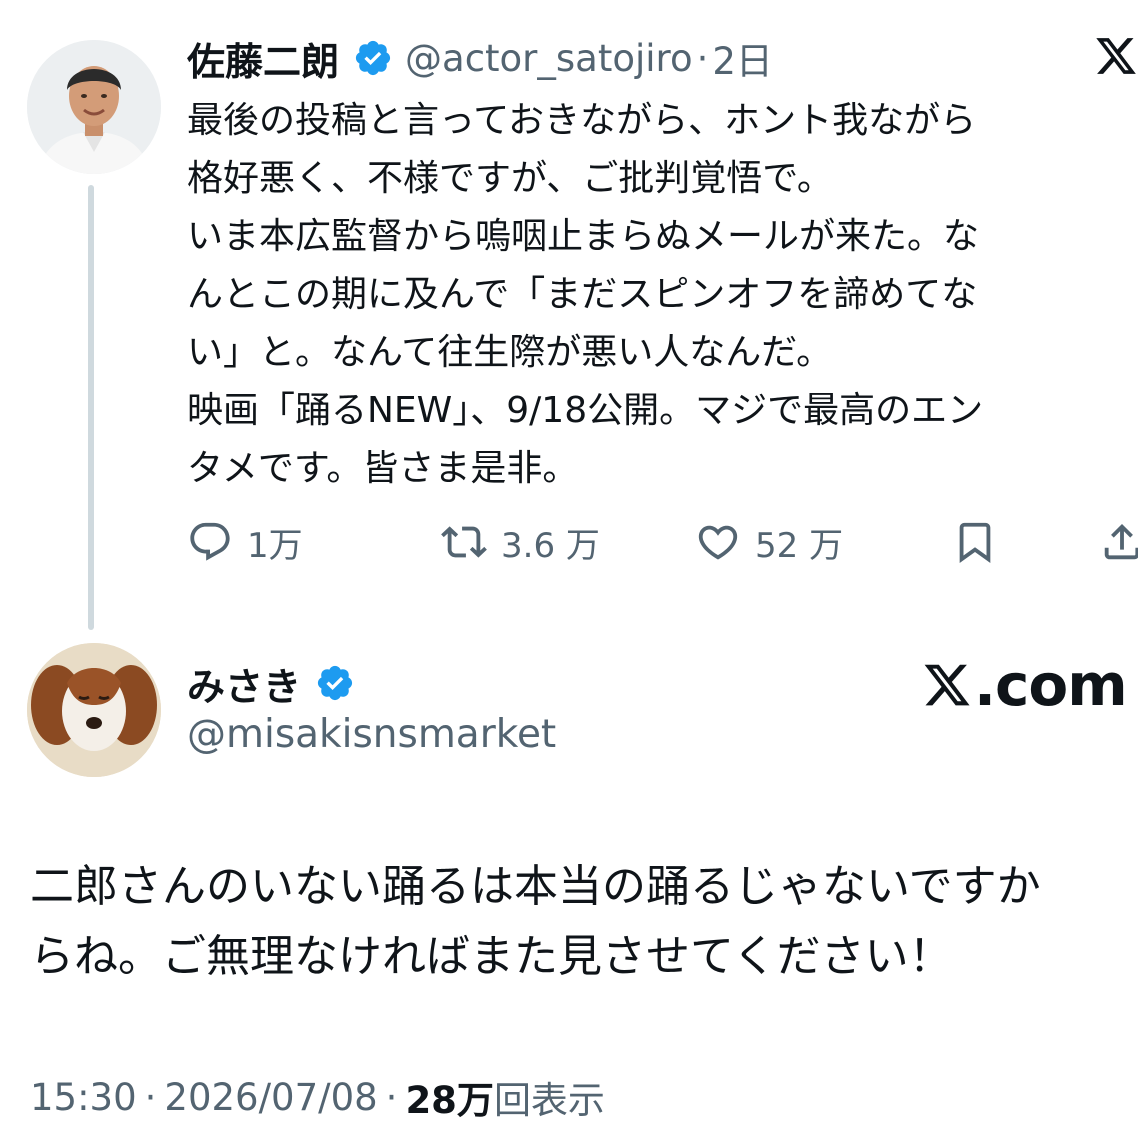  I want to click on post-time: 15:30, so click(83, 1097).